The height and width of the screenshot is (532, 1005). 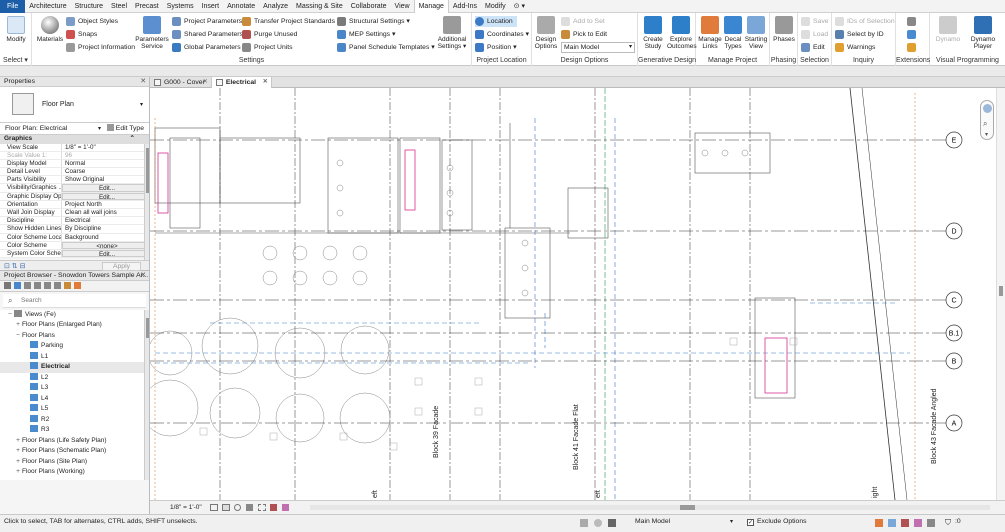 What do you see at coordinates (74, 462) in the screenshot?
I see `tree-node: + Floor Plans (Site Plan)` at bounding box center [74, 462].